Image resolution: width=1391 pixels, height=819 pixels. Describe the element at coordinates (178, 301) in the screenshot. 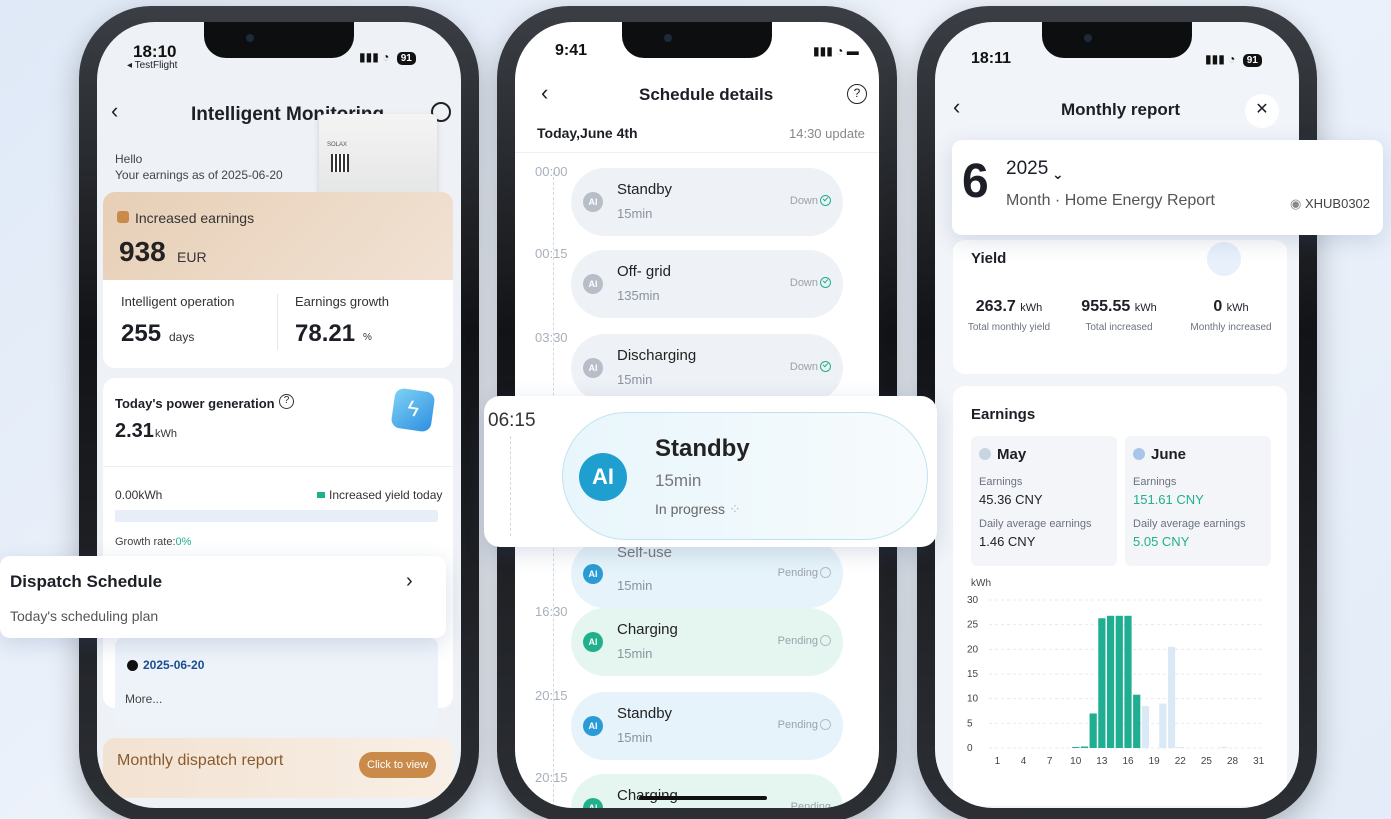

I see `operation-label: Intelligent operation` at that location.